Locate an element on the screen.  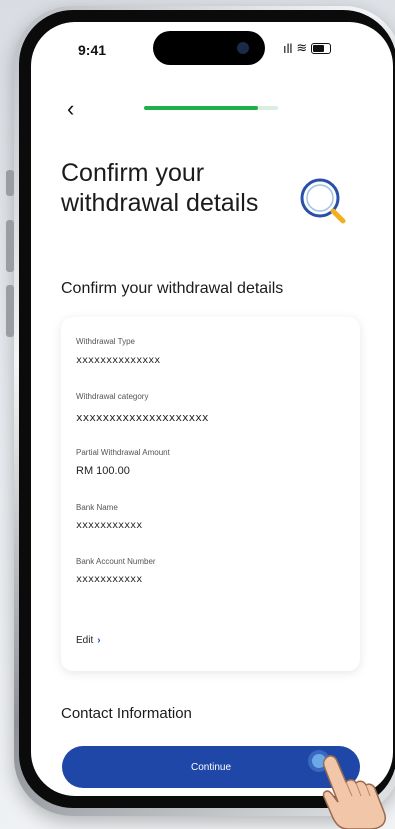
continue-label: Continue is located at coordinates (211, 767).